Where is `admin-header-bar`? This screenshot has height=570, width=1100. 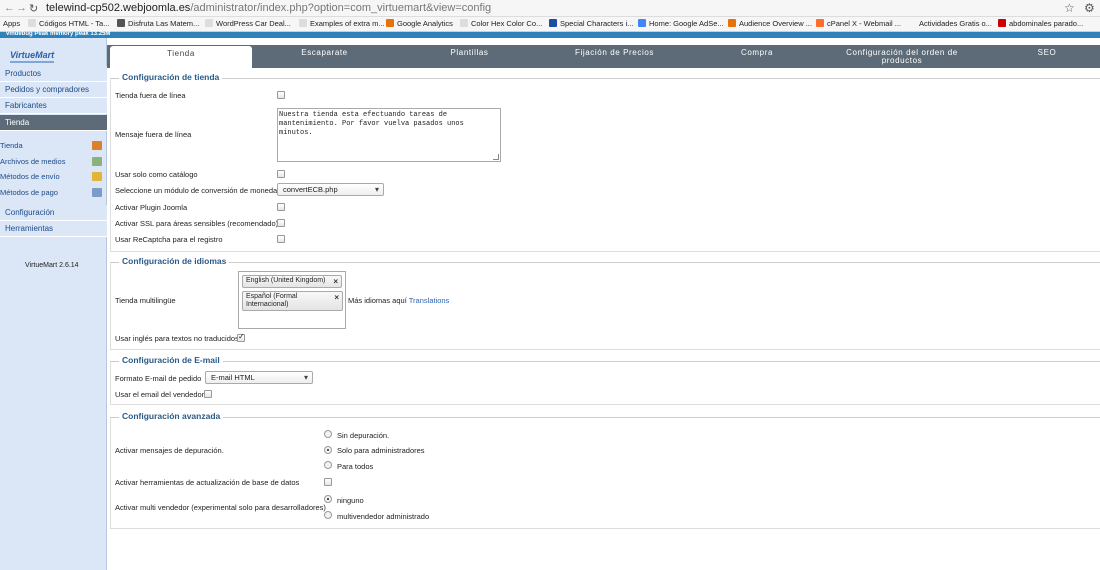
admin-header-bar is located at coordinates (550, 35).